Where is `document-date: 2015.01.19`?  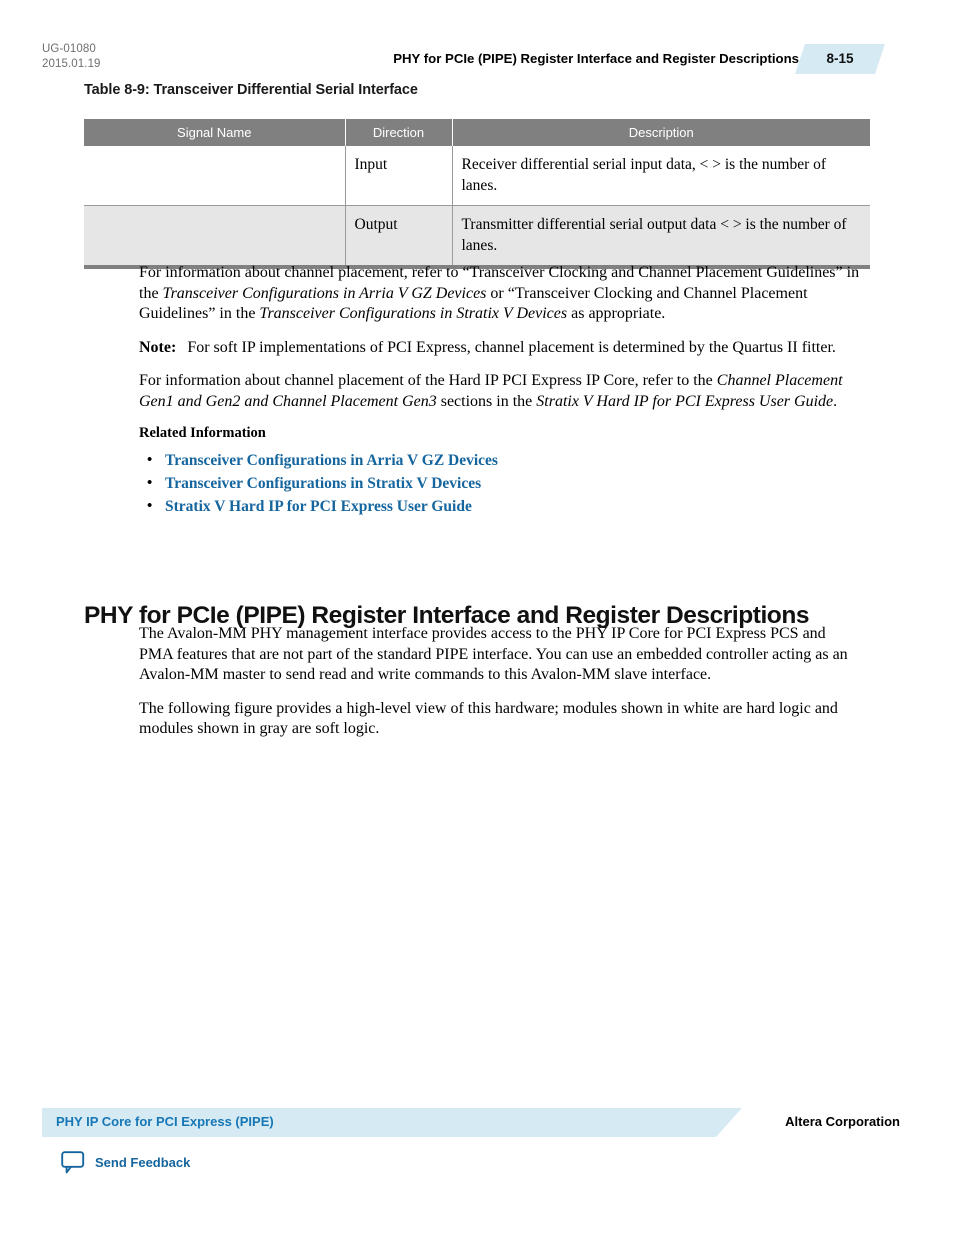 document-date: 2015.01.19 is located at coordinates (71, 64).